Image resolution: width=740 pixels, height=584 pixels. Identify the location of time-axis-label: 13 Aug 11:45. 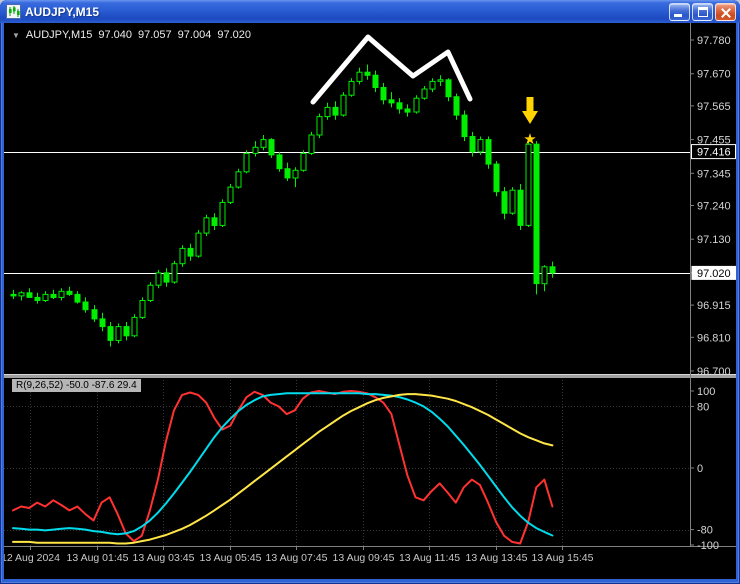
(429, 558).